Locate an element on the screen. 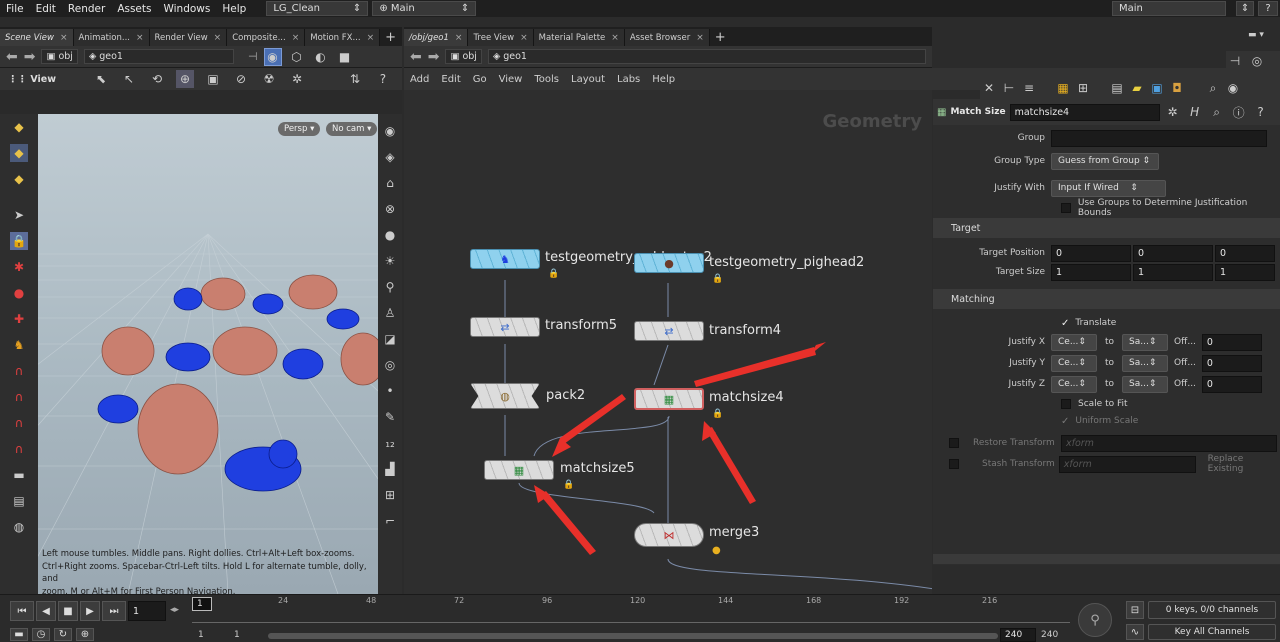 The height and width of the screenshot is (642, 1280). range-slider is located at coordinates (633, 636).